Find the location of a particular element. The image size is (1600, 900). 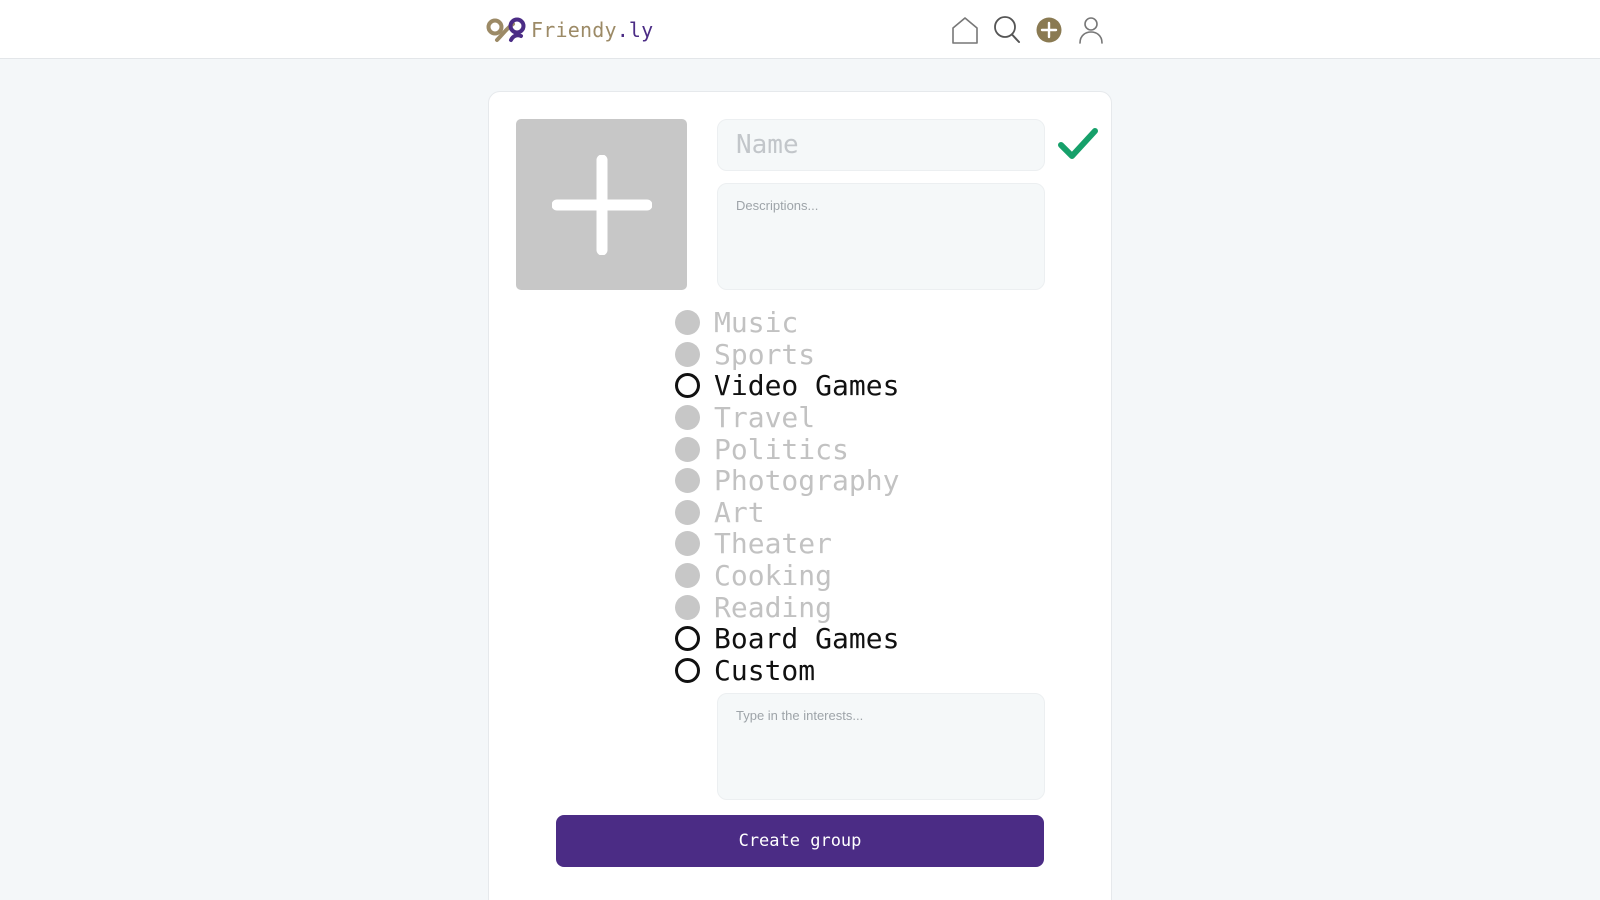

interest-label: Theater is located at coordinates (773, 544).